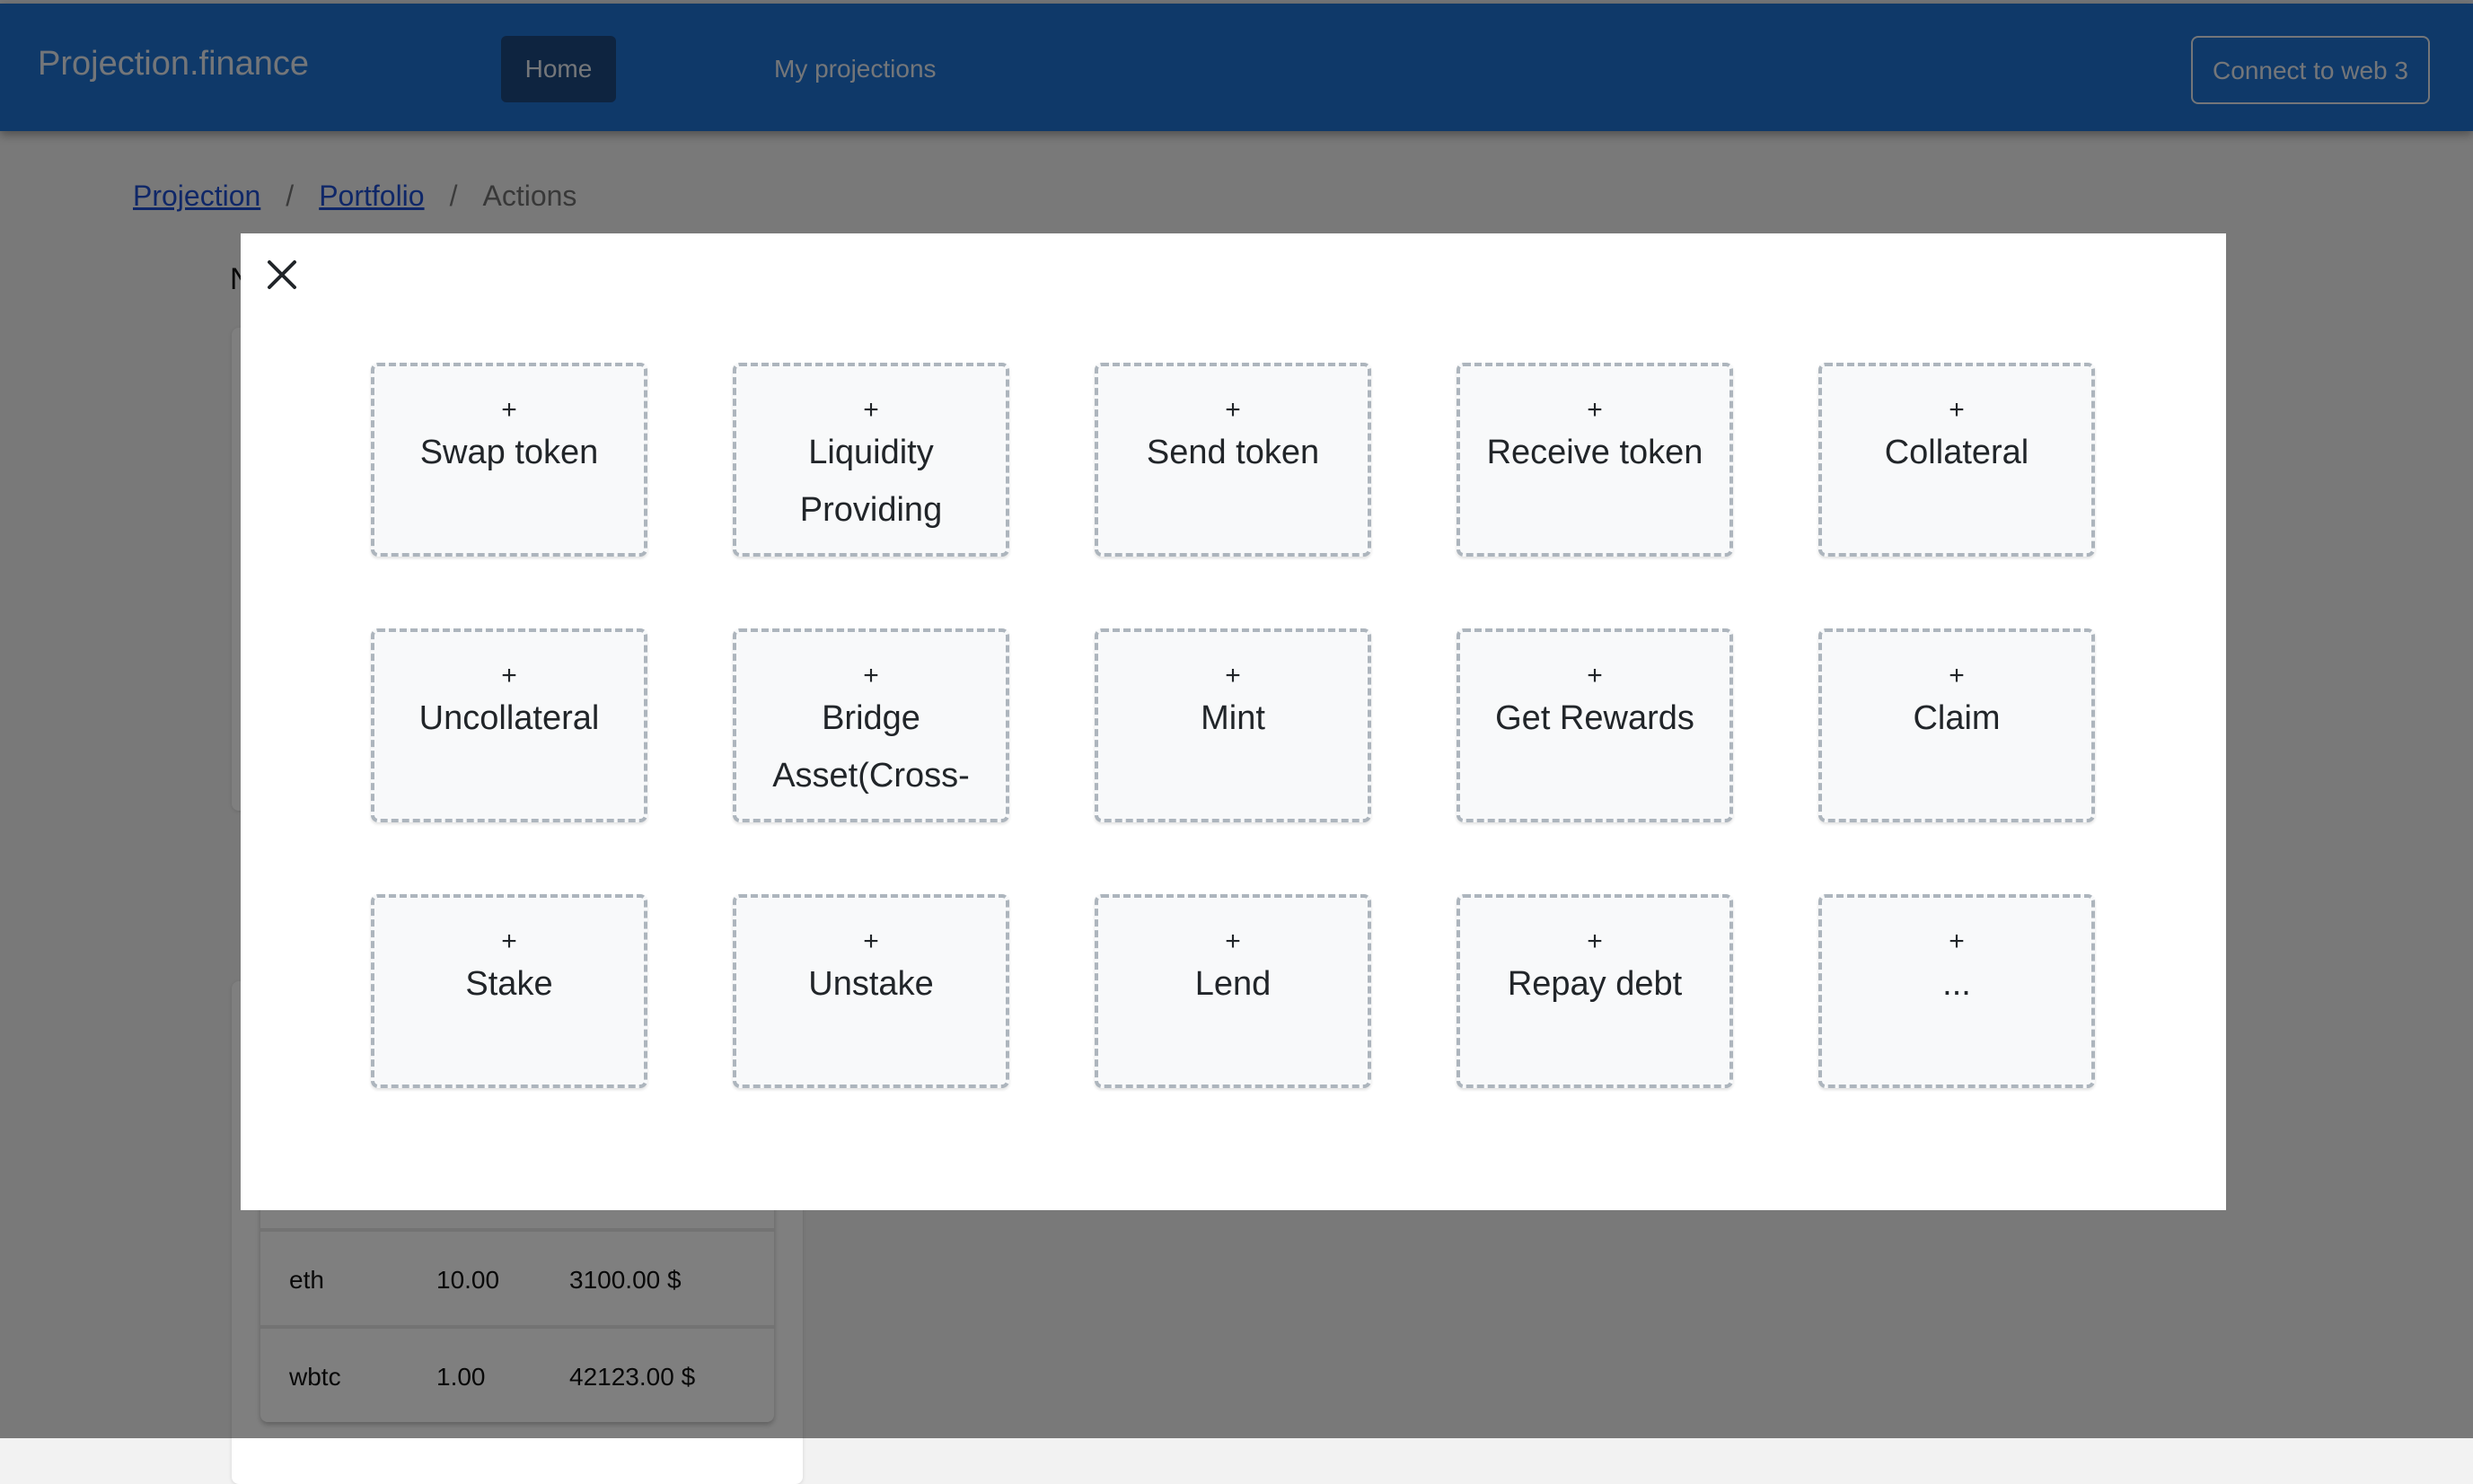  I want to click on action-card-swap-token: + Swap token, so click(509, 460).